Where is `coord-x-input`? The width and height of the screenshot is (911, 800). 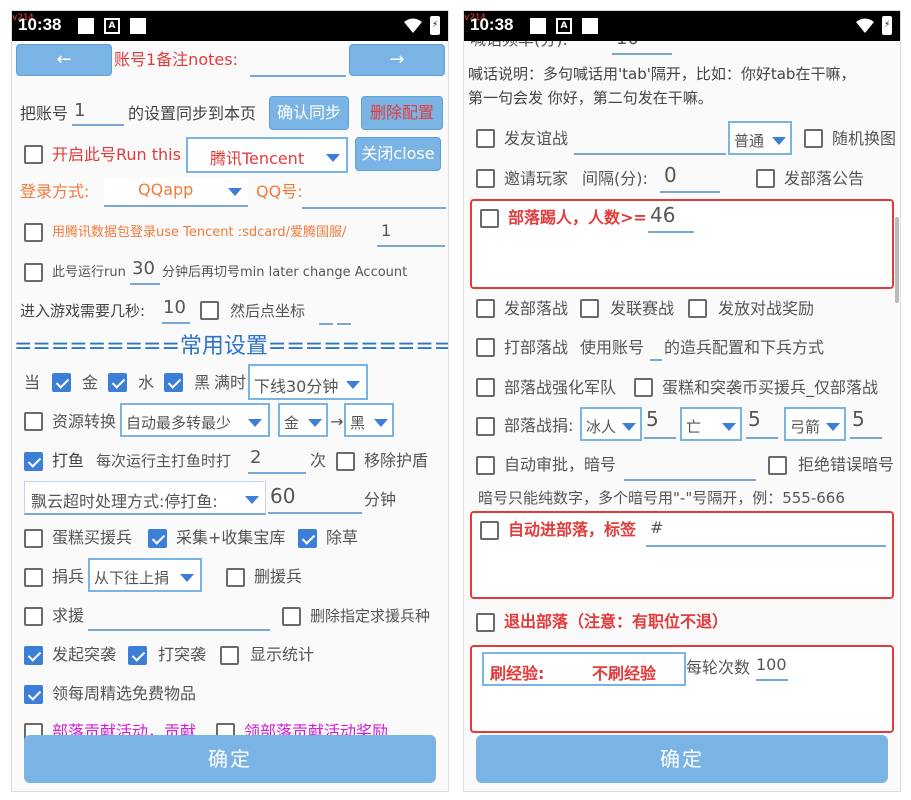 coord-x-input is located at coordinates (326, 313).